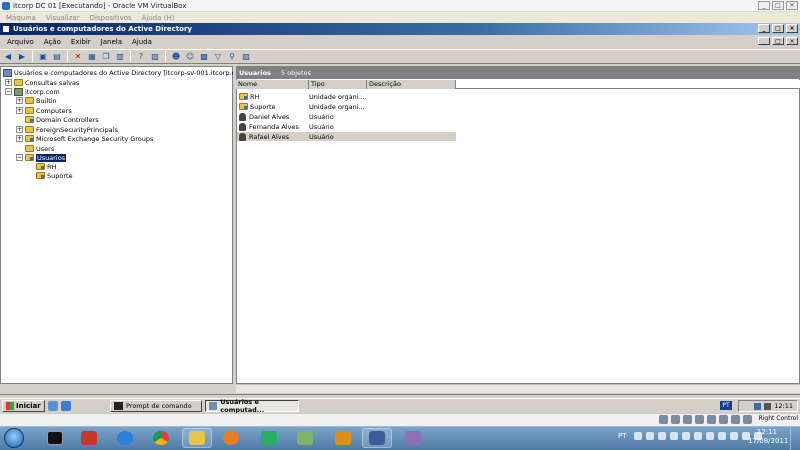 The height and width of the screenshot is (450, 800). Describe the element at coordinates (54, 175) in the screenshot. I see `tree-item-suporte: Suporte` at that location.